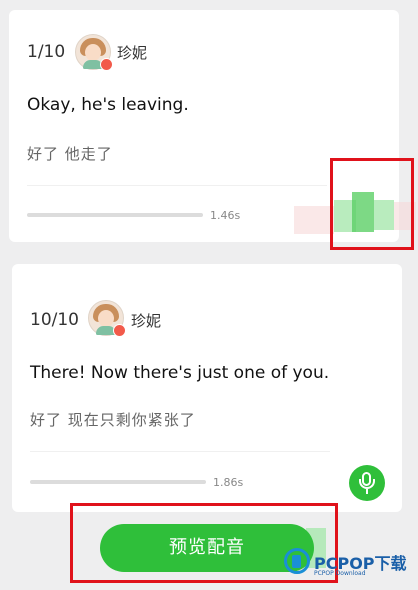 Image resolution: width=418 pixels, height=590 pixels. I want to click on english-sentence: Okay, he's leaving., so click(108, 105).